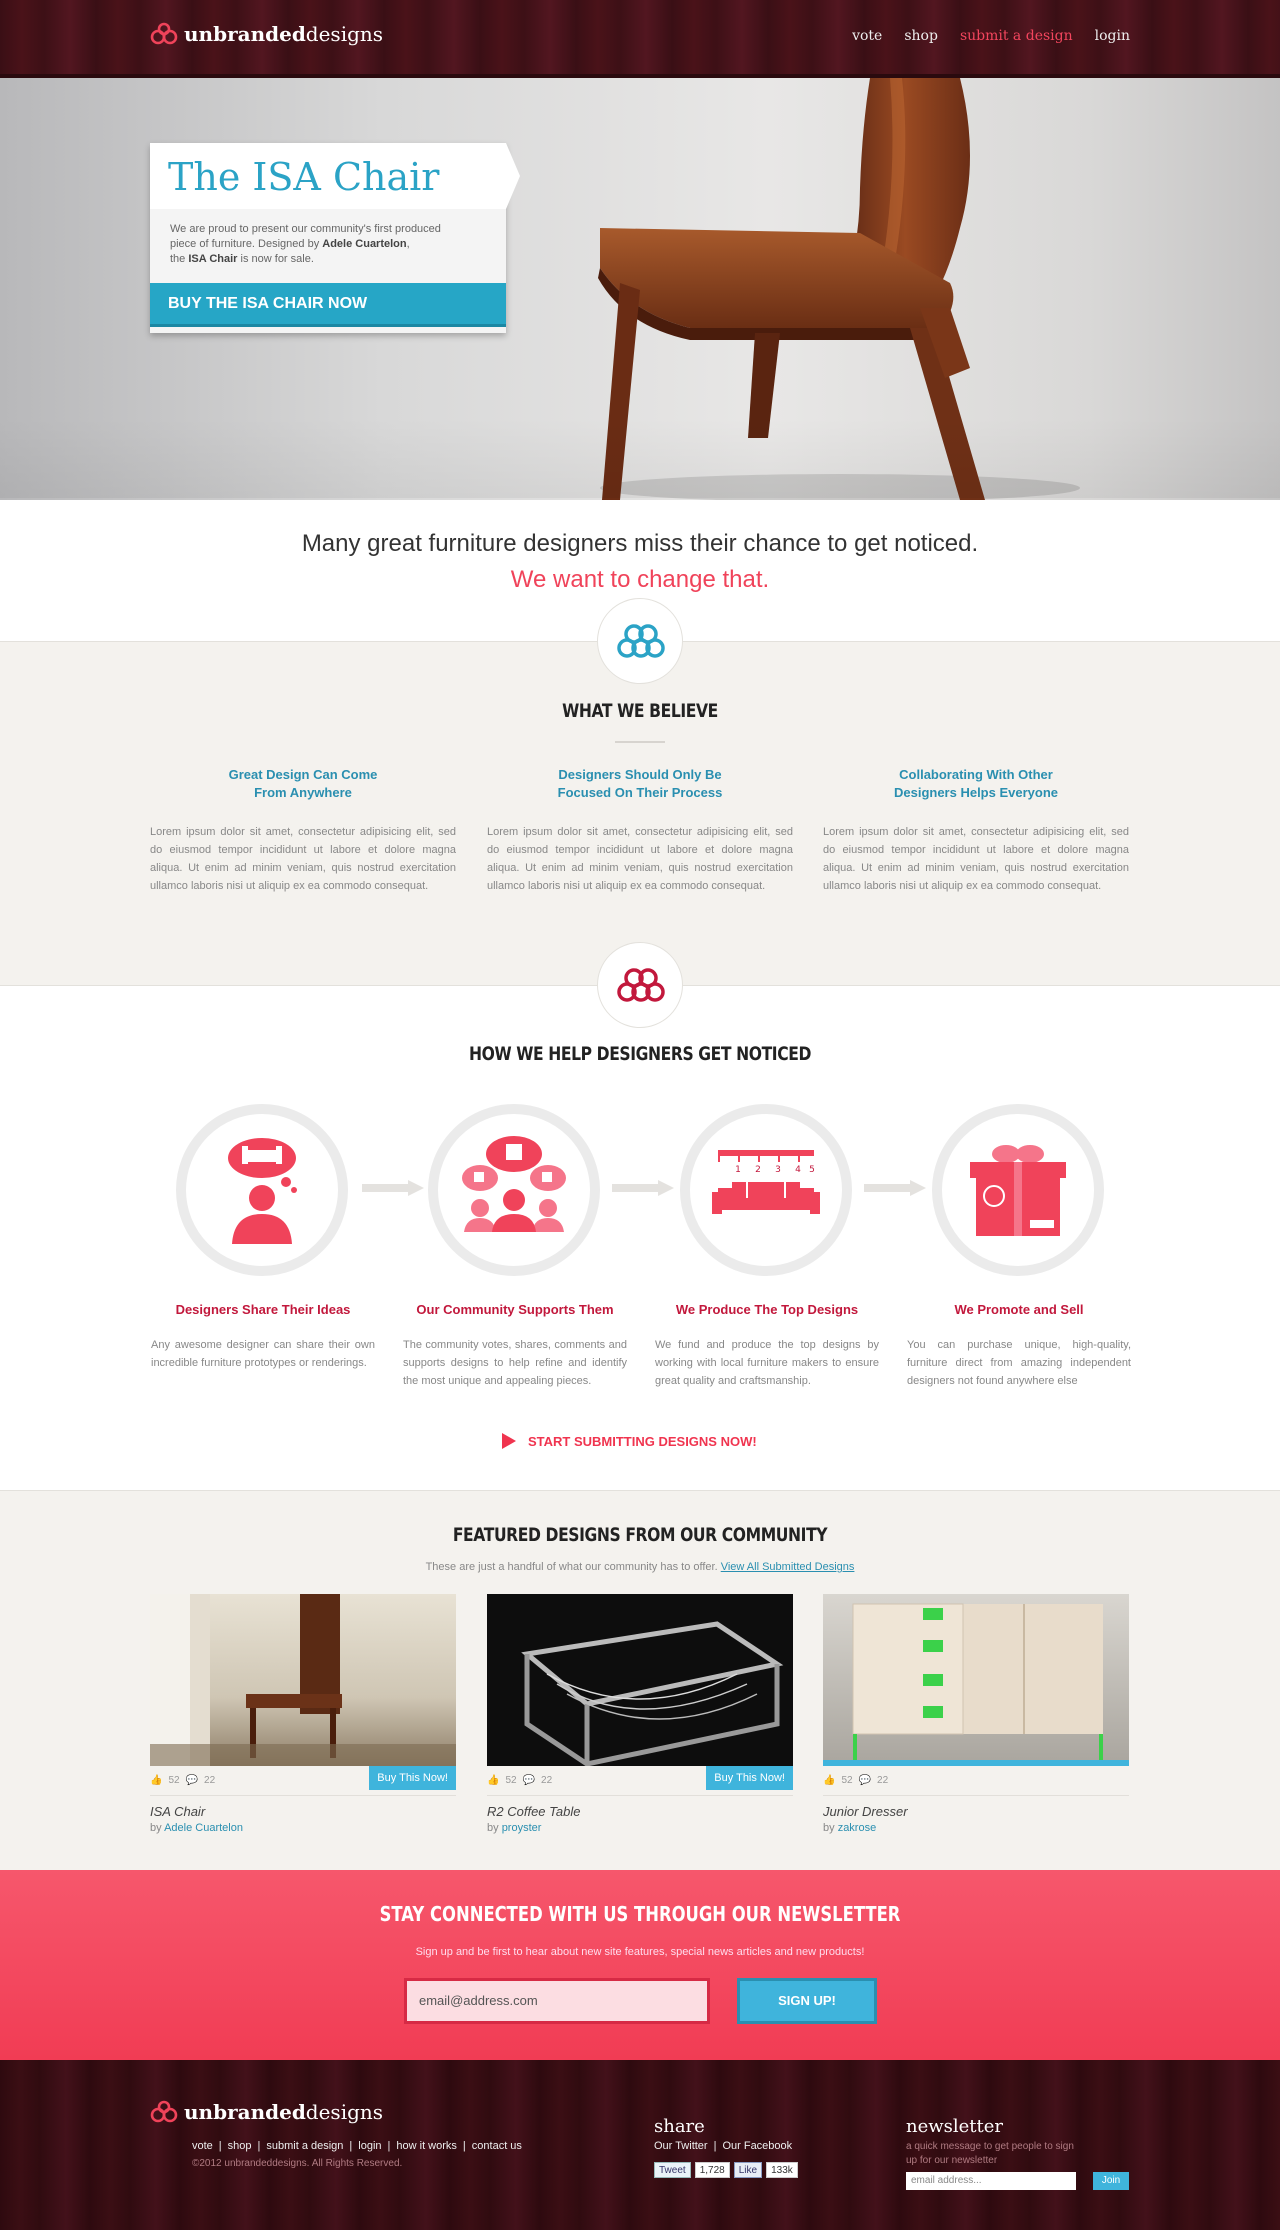 Image resolution: width=1280 pixels, height=2230 pixels. I want to click on believe-title: WHAT WE BELIEVE, so click(640, 711).